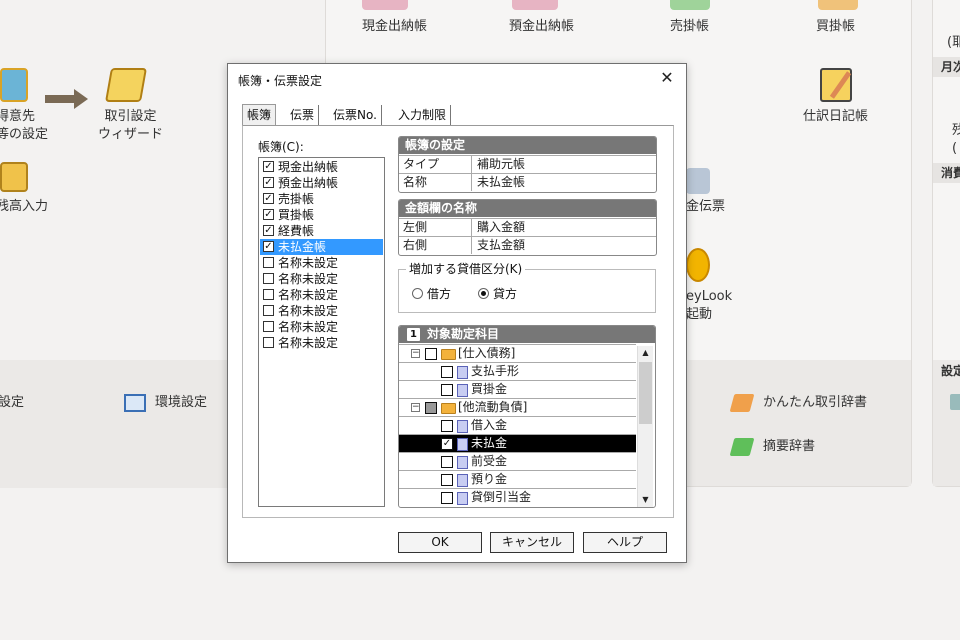  I want to click on credit-radio-label: 貸方, so click(505, 293).